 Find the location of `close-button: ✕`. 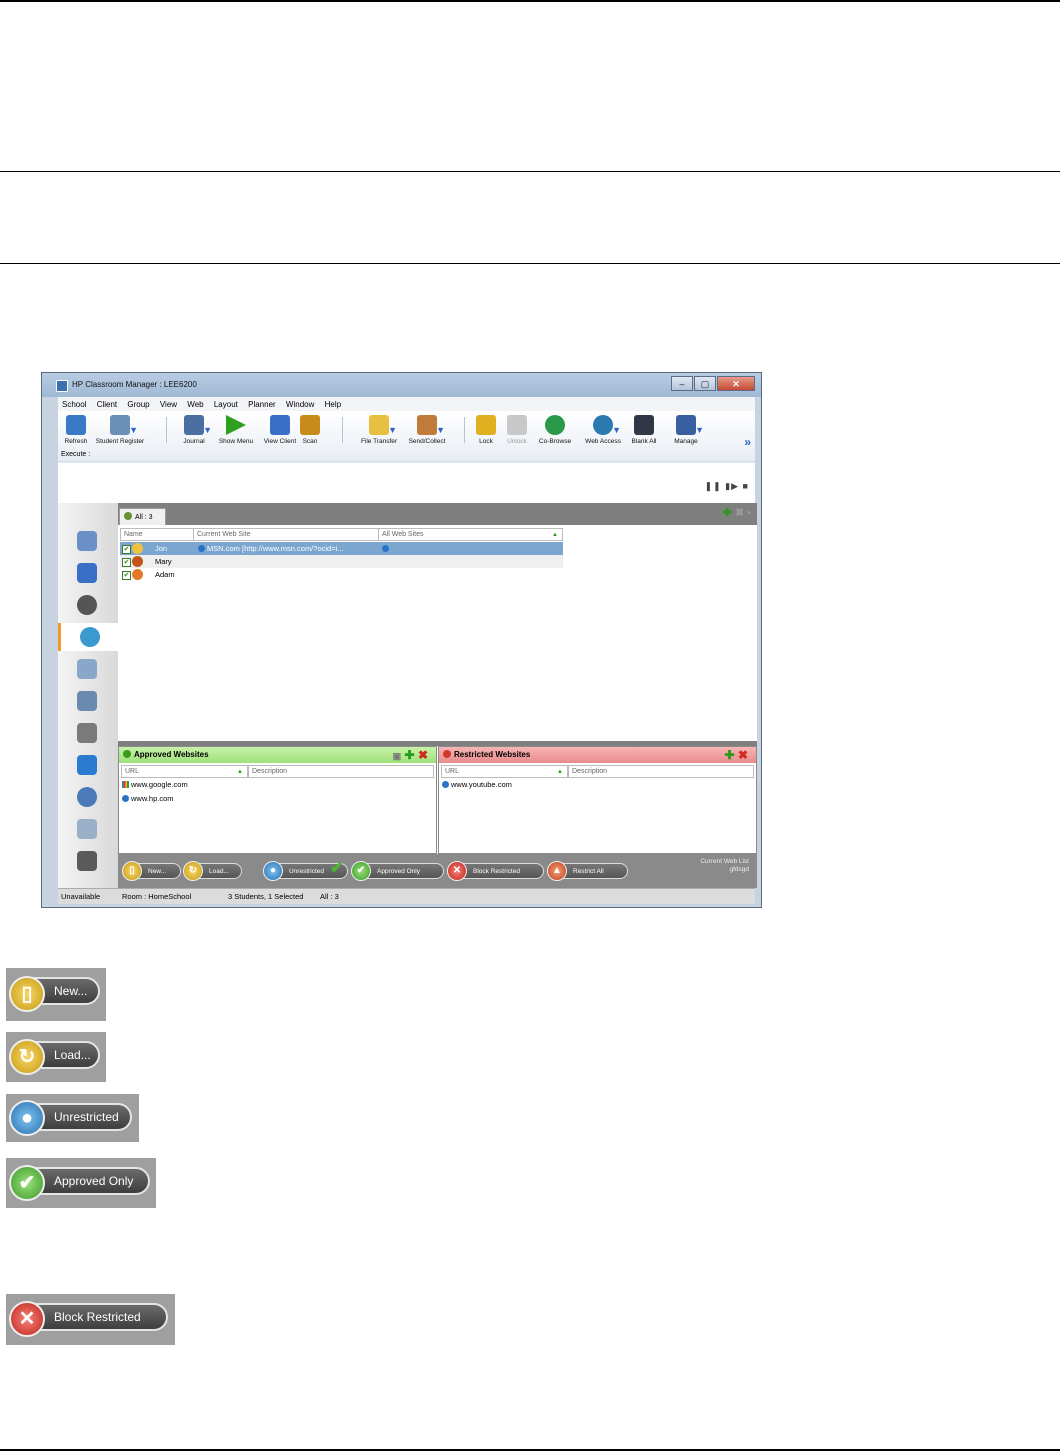

close-button: ✕ is located at coordinates (736, 383).